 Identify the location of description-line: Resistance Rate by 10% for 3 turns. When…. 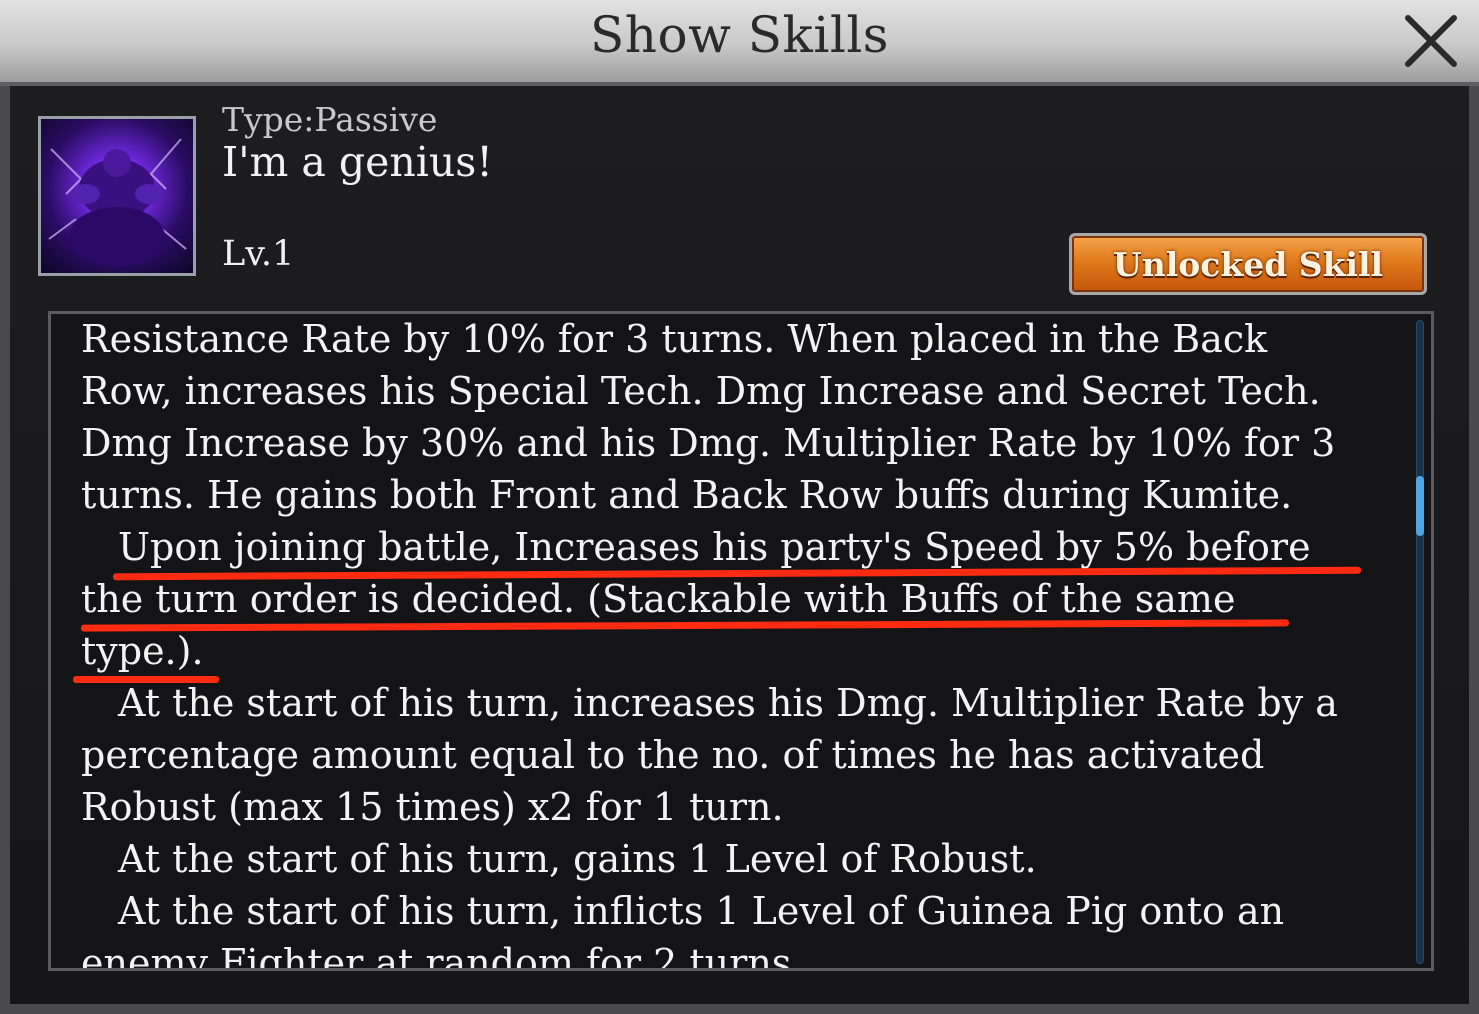
(674, 339).